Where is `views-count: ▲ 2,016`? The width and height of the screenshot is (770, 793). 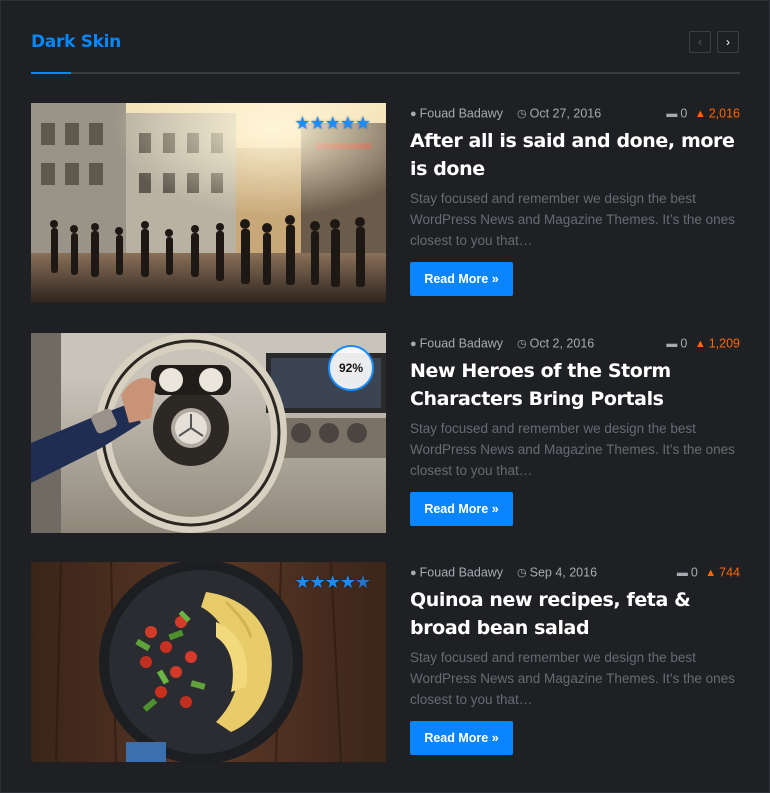 views-count: ▲ 2,016 is located at coordinates (717, 114).